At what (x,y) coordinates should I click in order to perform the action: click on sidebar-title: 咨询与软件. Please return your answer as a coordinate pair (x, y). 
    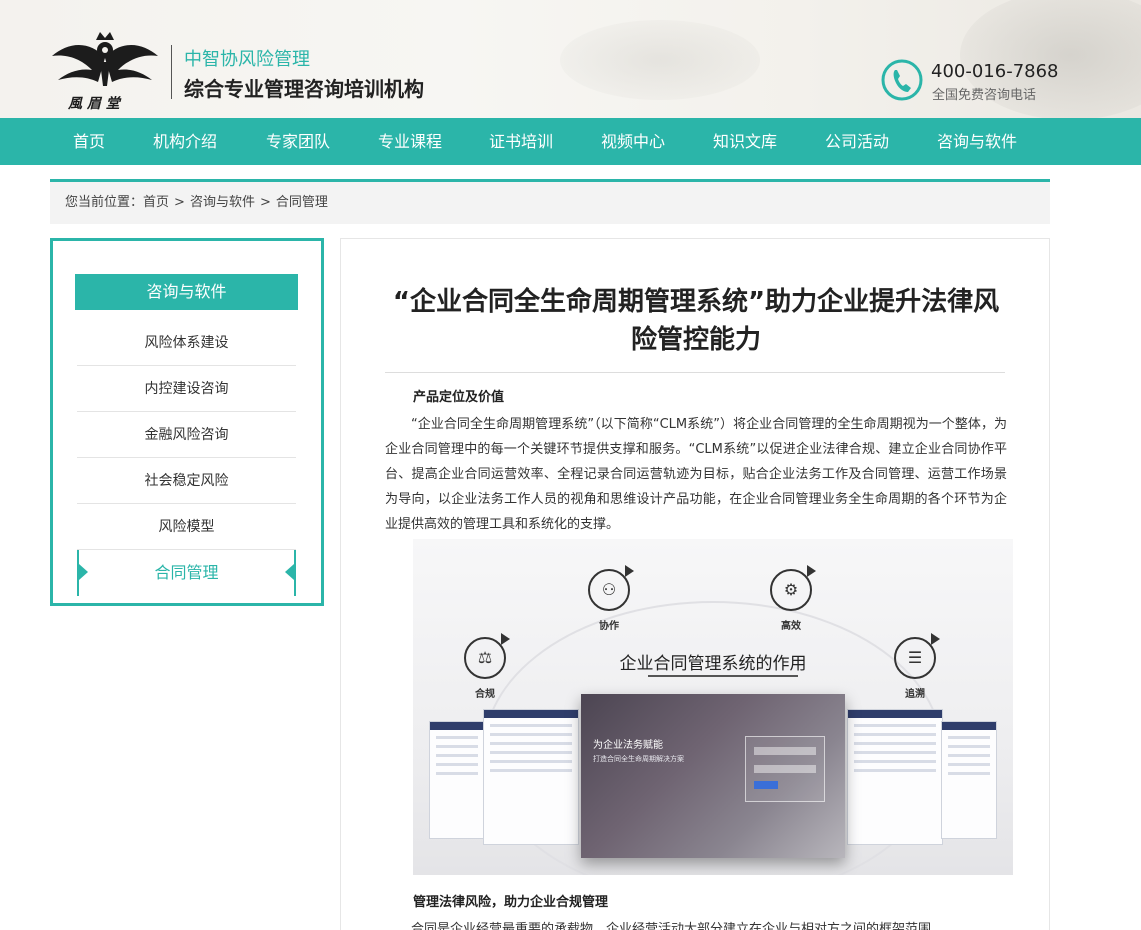
    Looking at the image, I should click on (186, 292).